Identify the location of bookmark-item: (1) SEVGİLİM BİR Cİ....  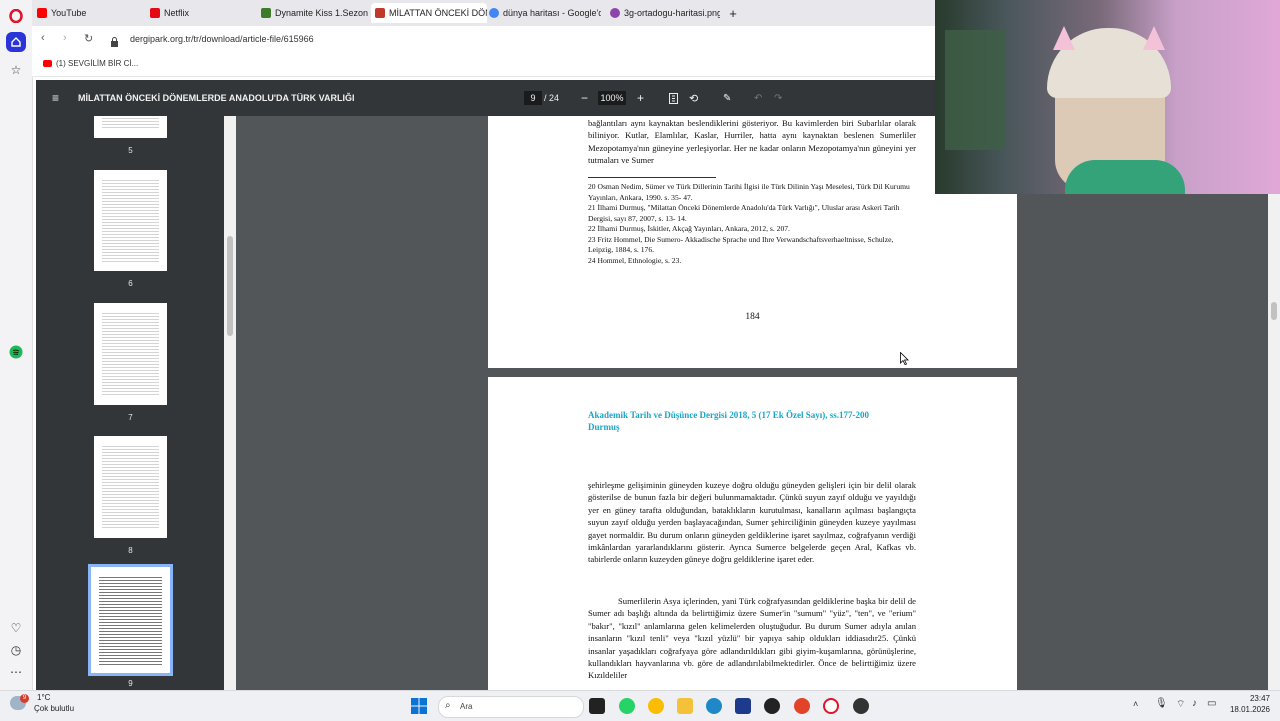
(90, 63).